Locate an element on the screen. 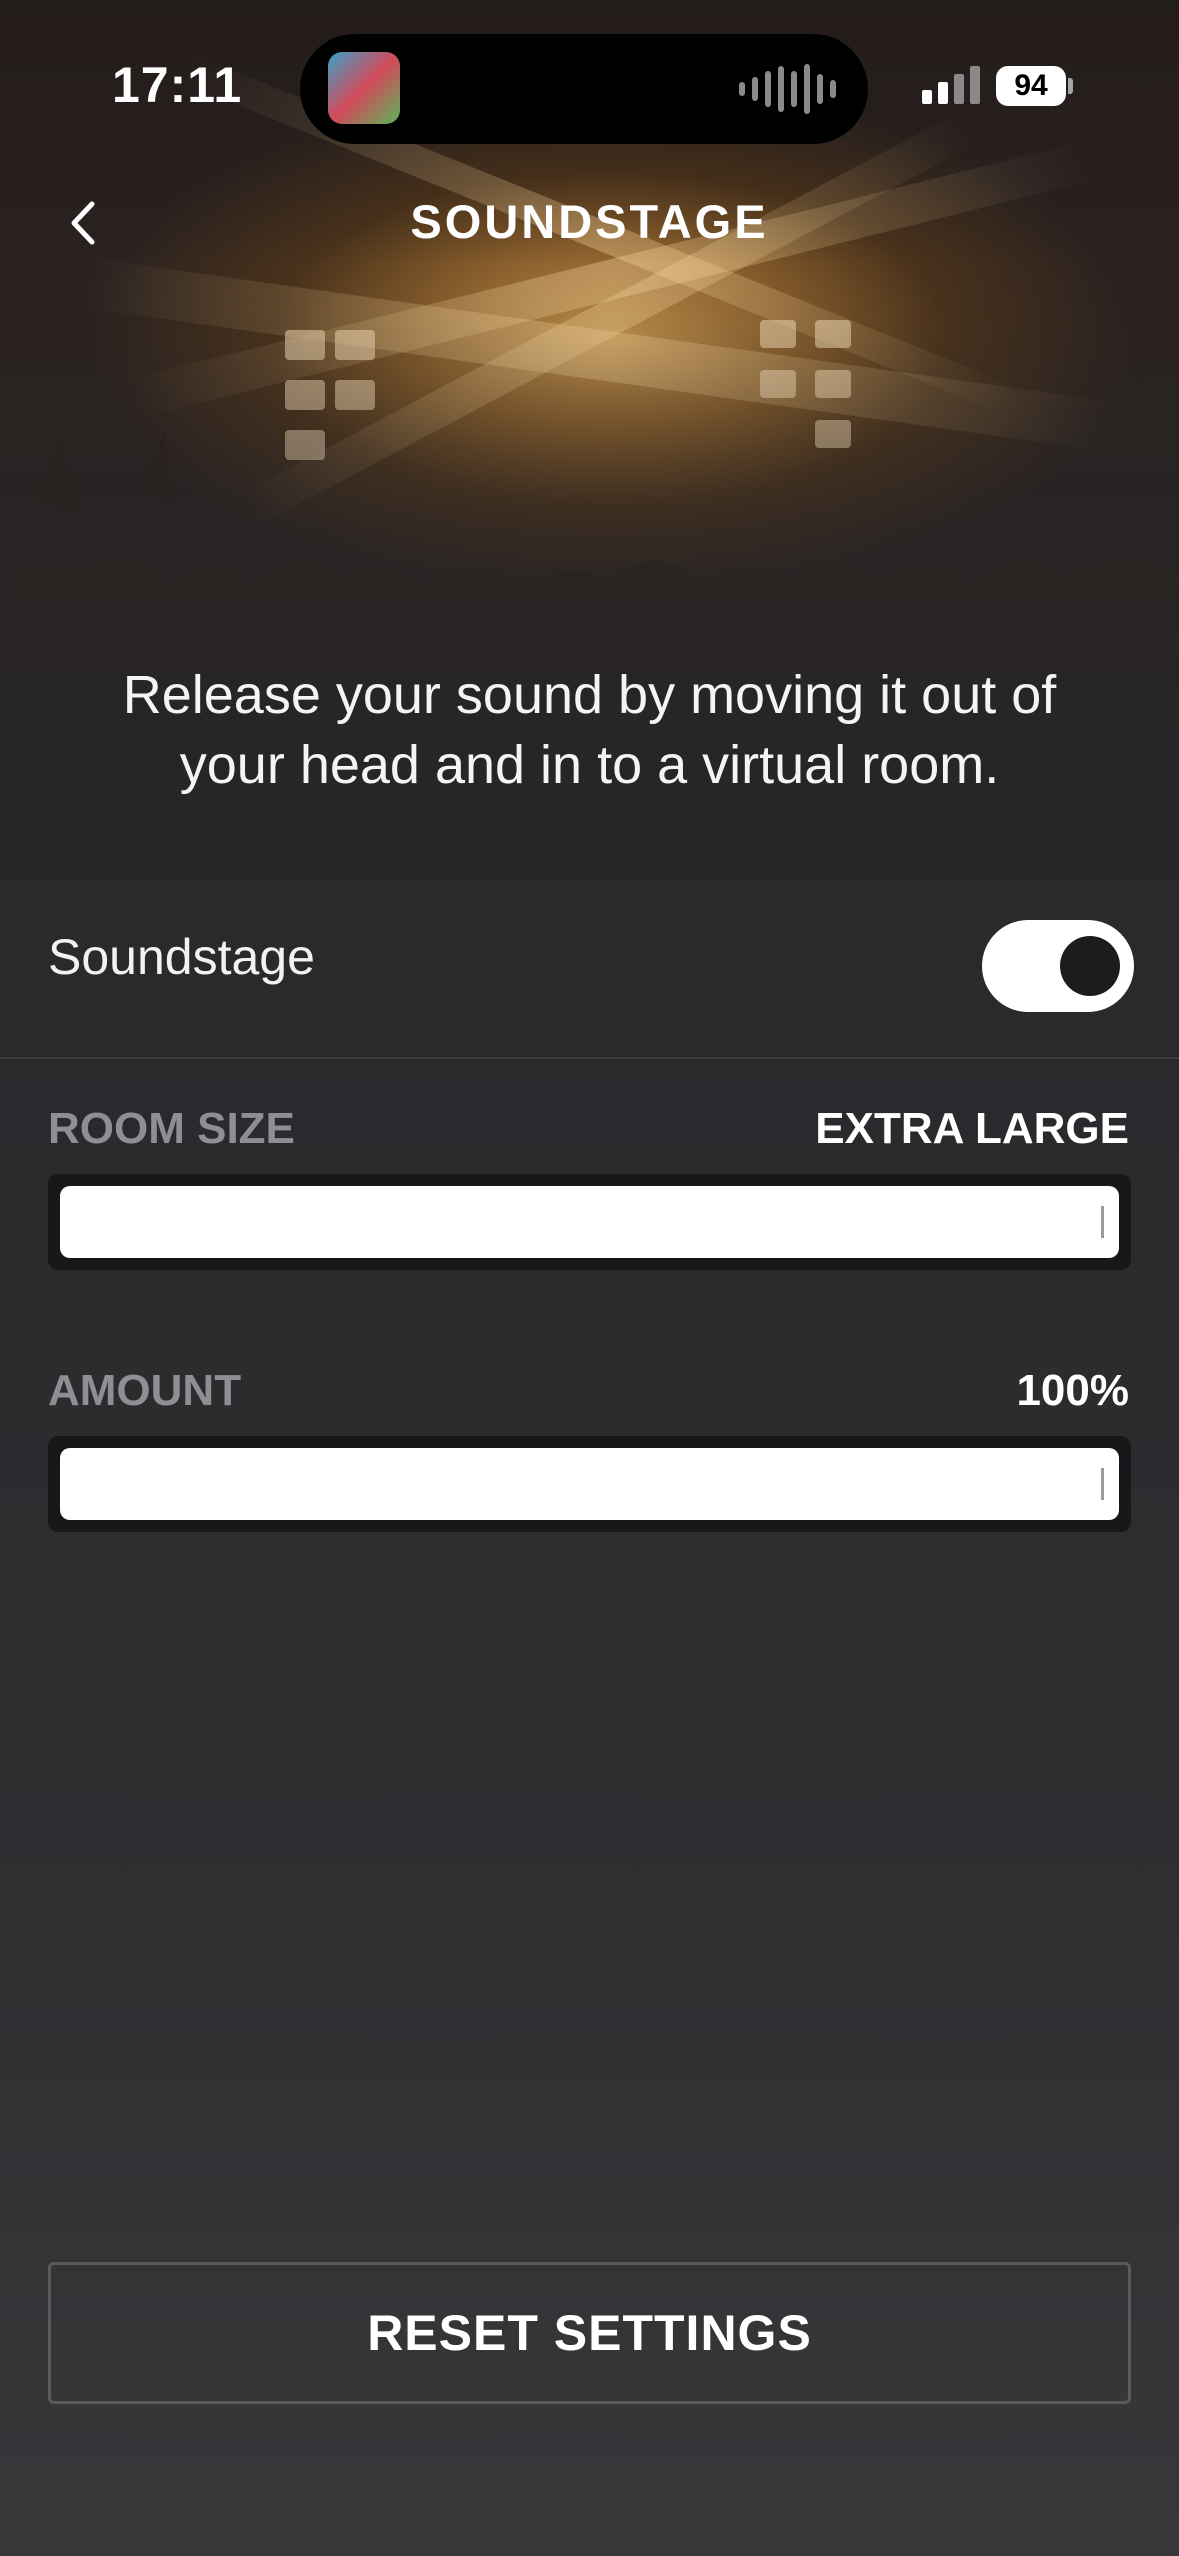  now-playing-artwork-icon is located at coordinates (364, 88).